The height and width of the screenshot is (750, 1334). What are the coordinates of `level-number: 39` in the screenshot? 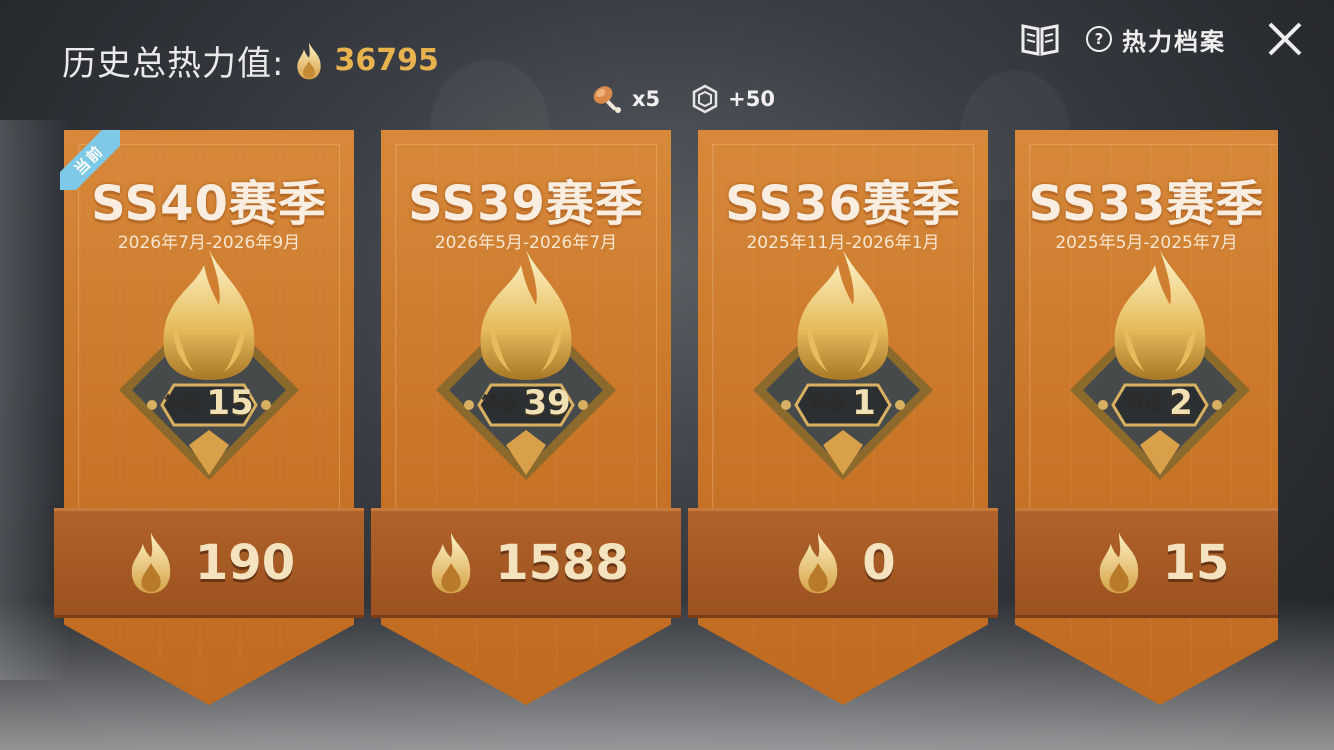 It's located at (547, 403).